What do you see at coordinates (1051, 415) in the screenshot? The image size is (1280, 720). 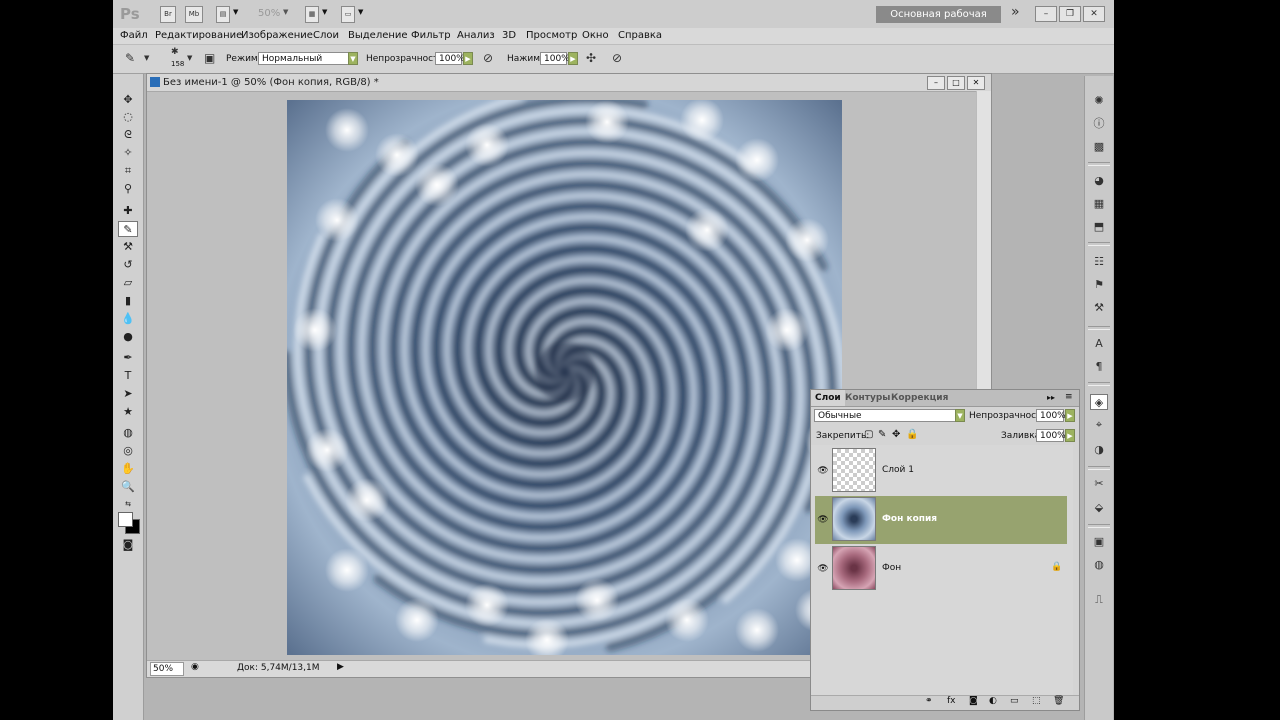 I see `layer-opacity-field: 100%` at bounding box center [1051, 415].